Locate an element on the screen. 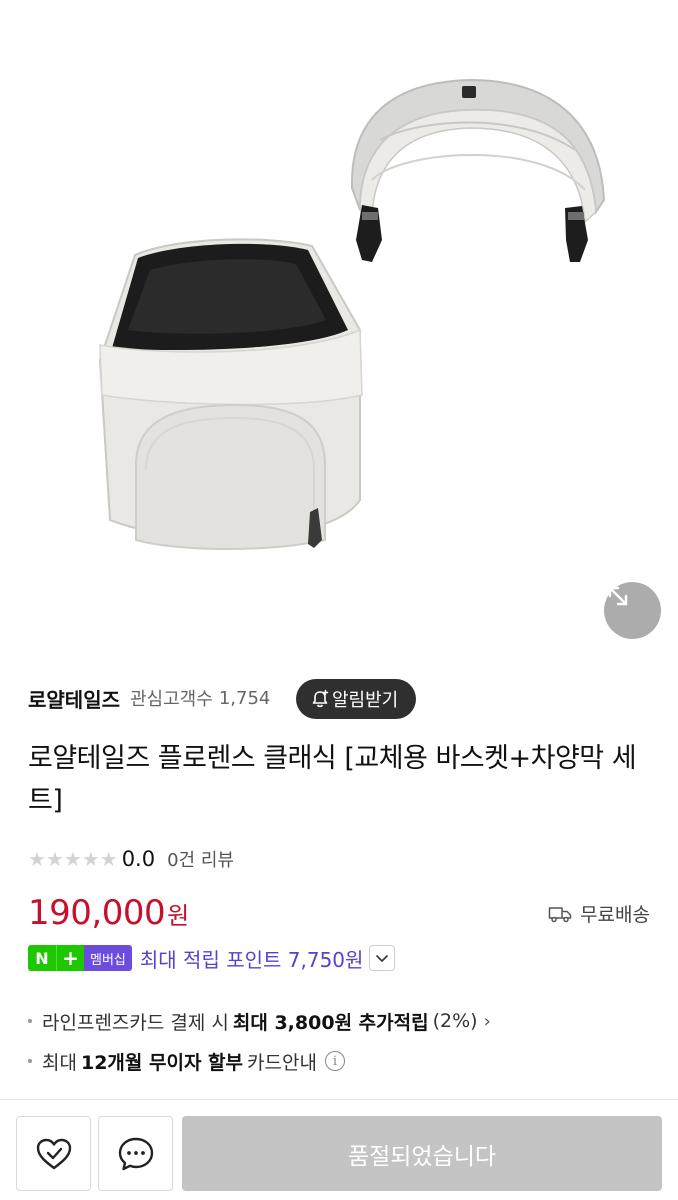 The image size is (678, 1200). wishlist-button is located at coordinates (53, 1153).